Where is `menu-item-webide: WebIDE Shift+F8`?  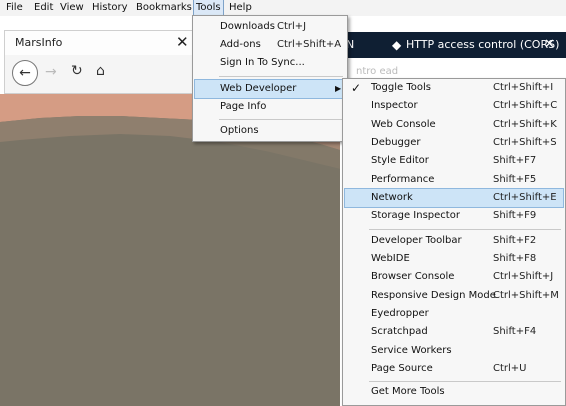
menu-item-webide: WebIDE Shift+F8 is located at coordinates (454, 259).